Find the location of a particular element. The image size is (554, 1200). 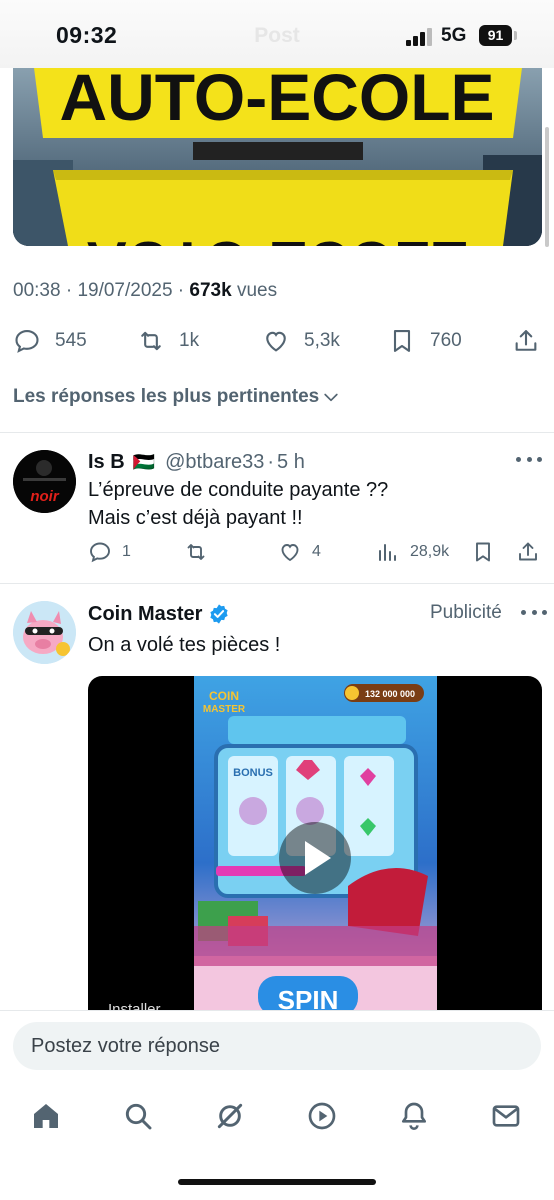

reply-reply-button: 1 is located at coordinates (109, 552).